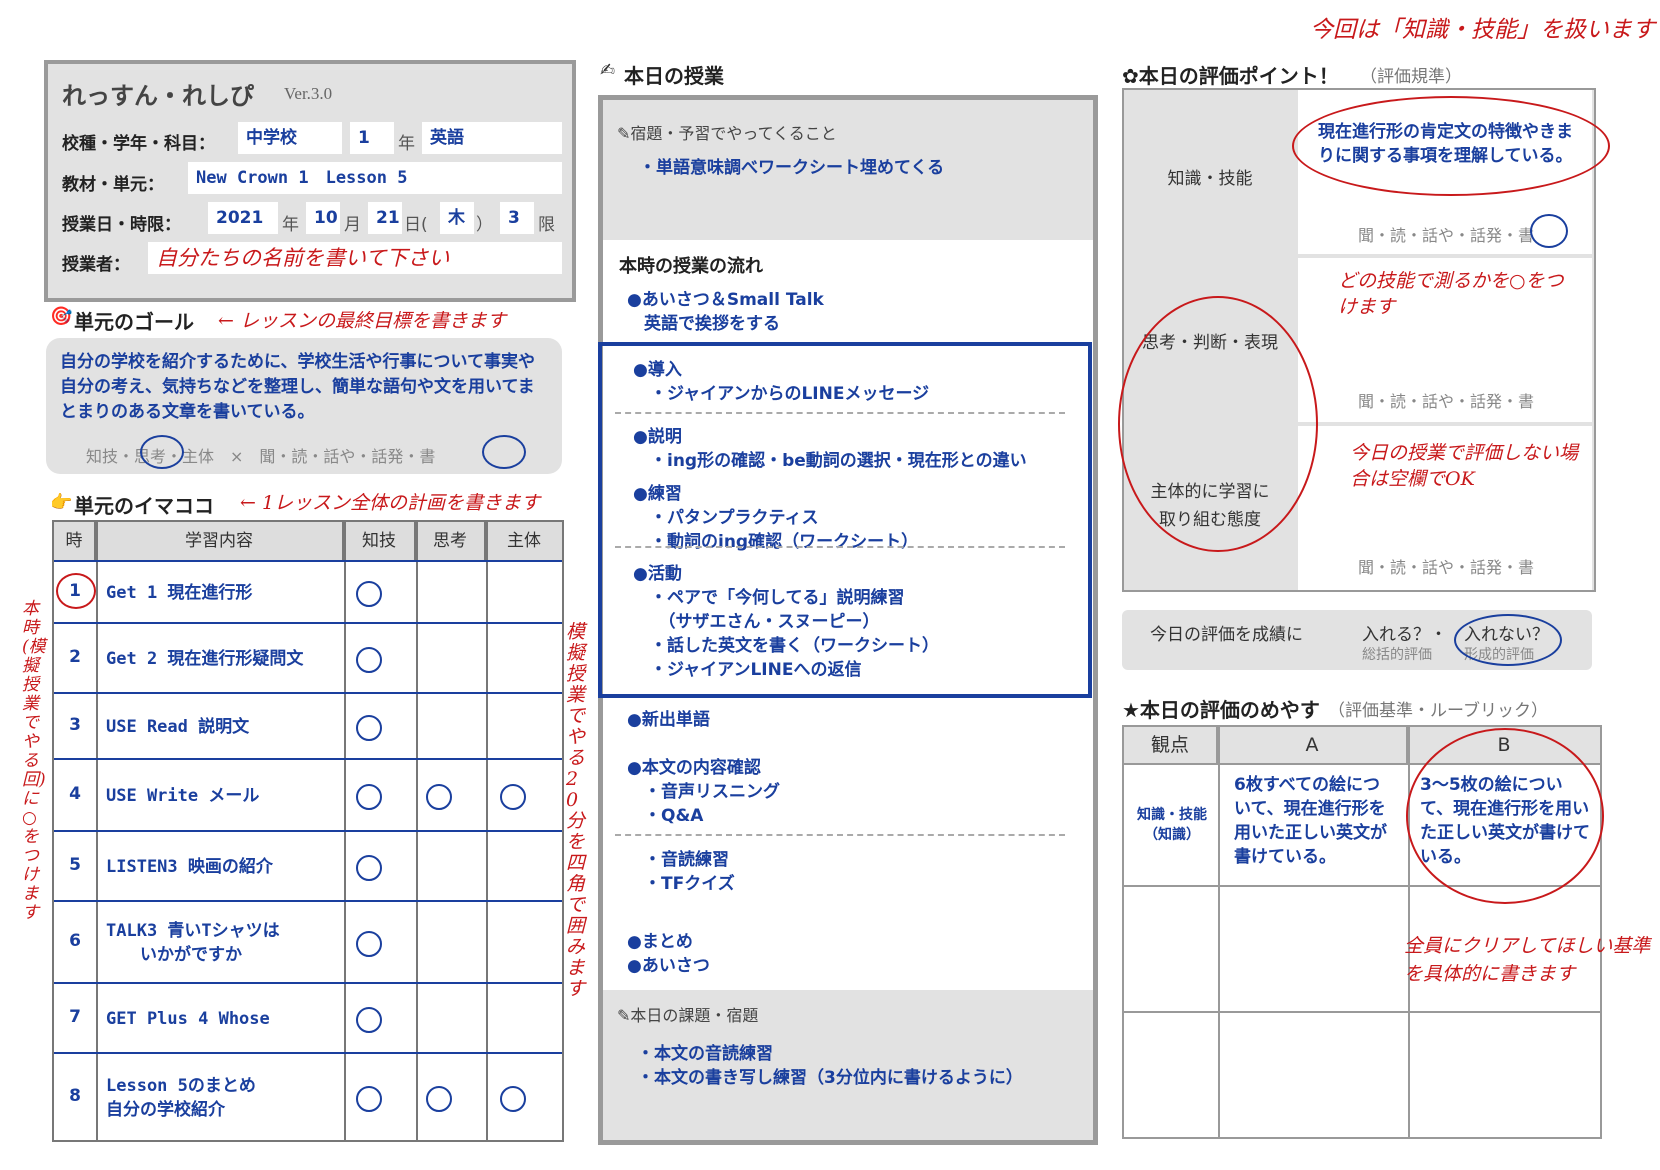 The image size is (1660, 1170). What do you see at coordinates (1505, 816) in the screenshot?
I see `rubric-b-ring` at bounding box center [1505, 816].